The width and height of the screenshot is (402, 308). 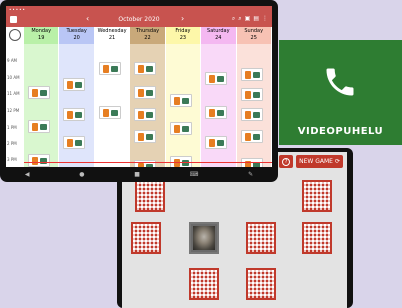 What do you see at coordinates (265, 19) in the screenshot?
I see `more-icon: ⋮` at bounding box center [265, 19].